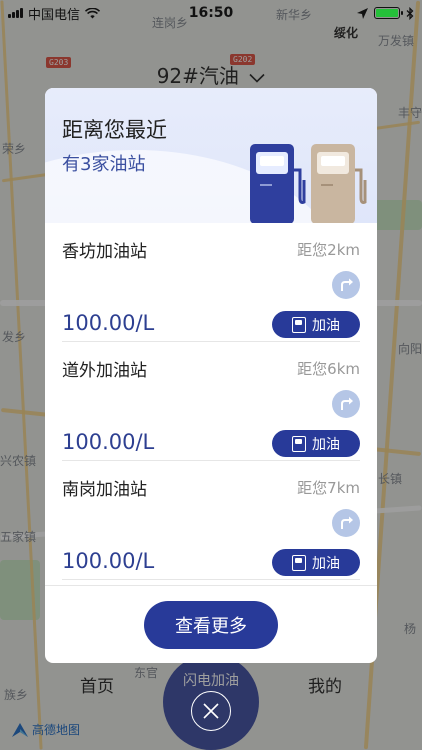 The width and height of the screenshot is (422, 750). I want to click on station-item: 道外加油站 距您6km 100.00/L 加油, so click(211, 401).